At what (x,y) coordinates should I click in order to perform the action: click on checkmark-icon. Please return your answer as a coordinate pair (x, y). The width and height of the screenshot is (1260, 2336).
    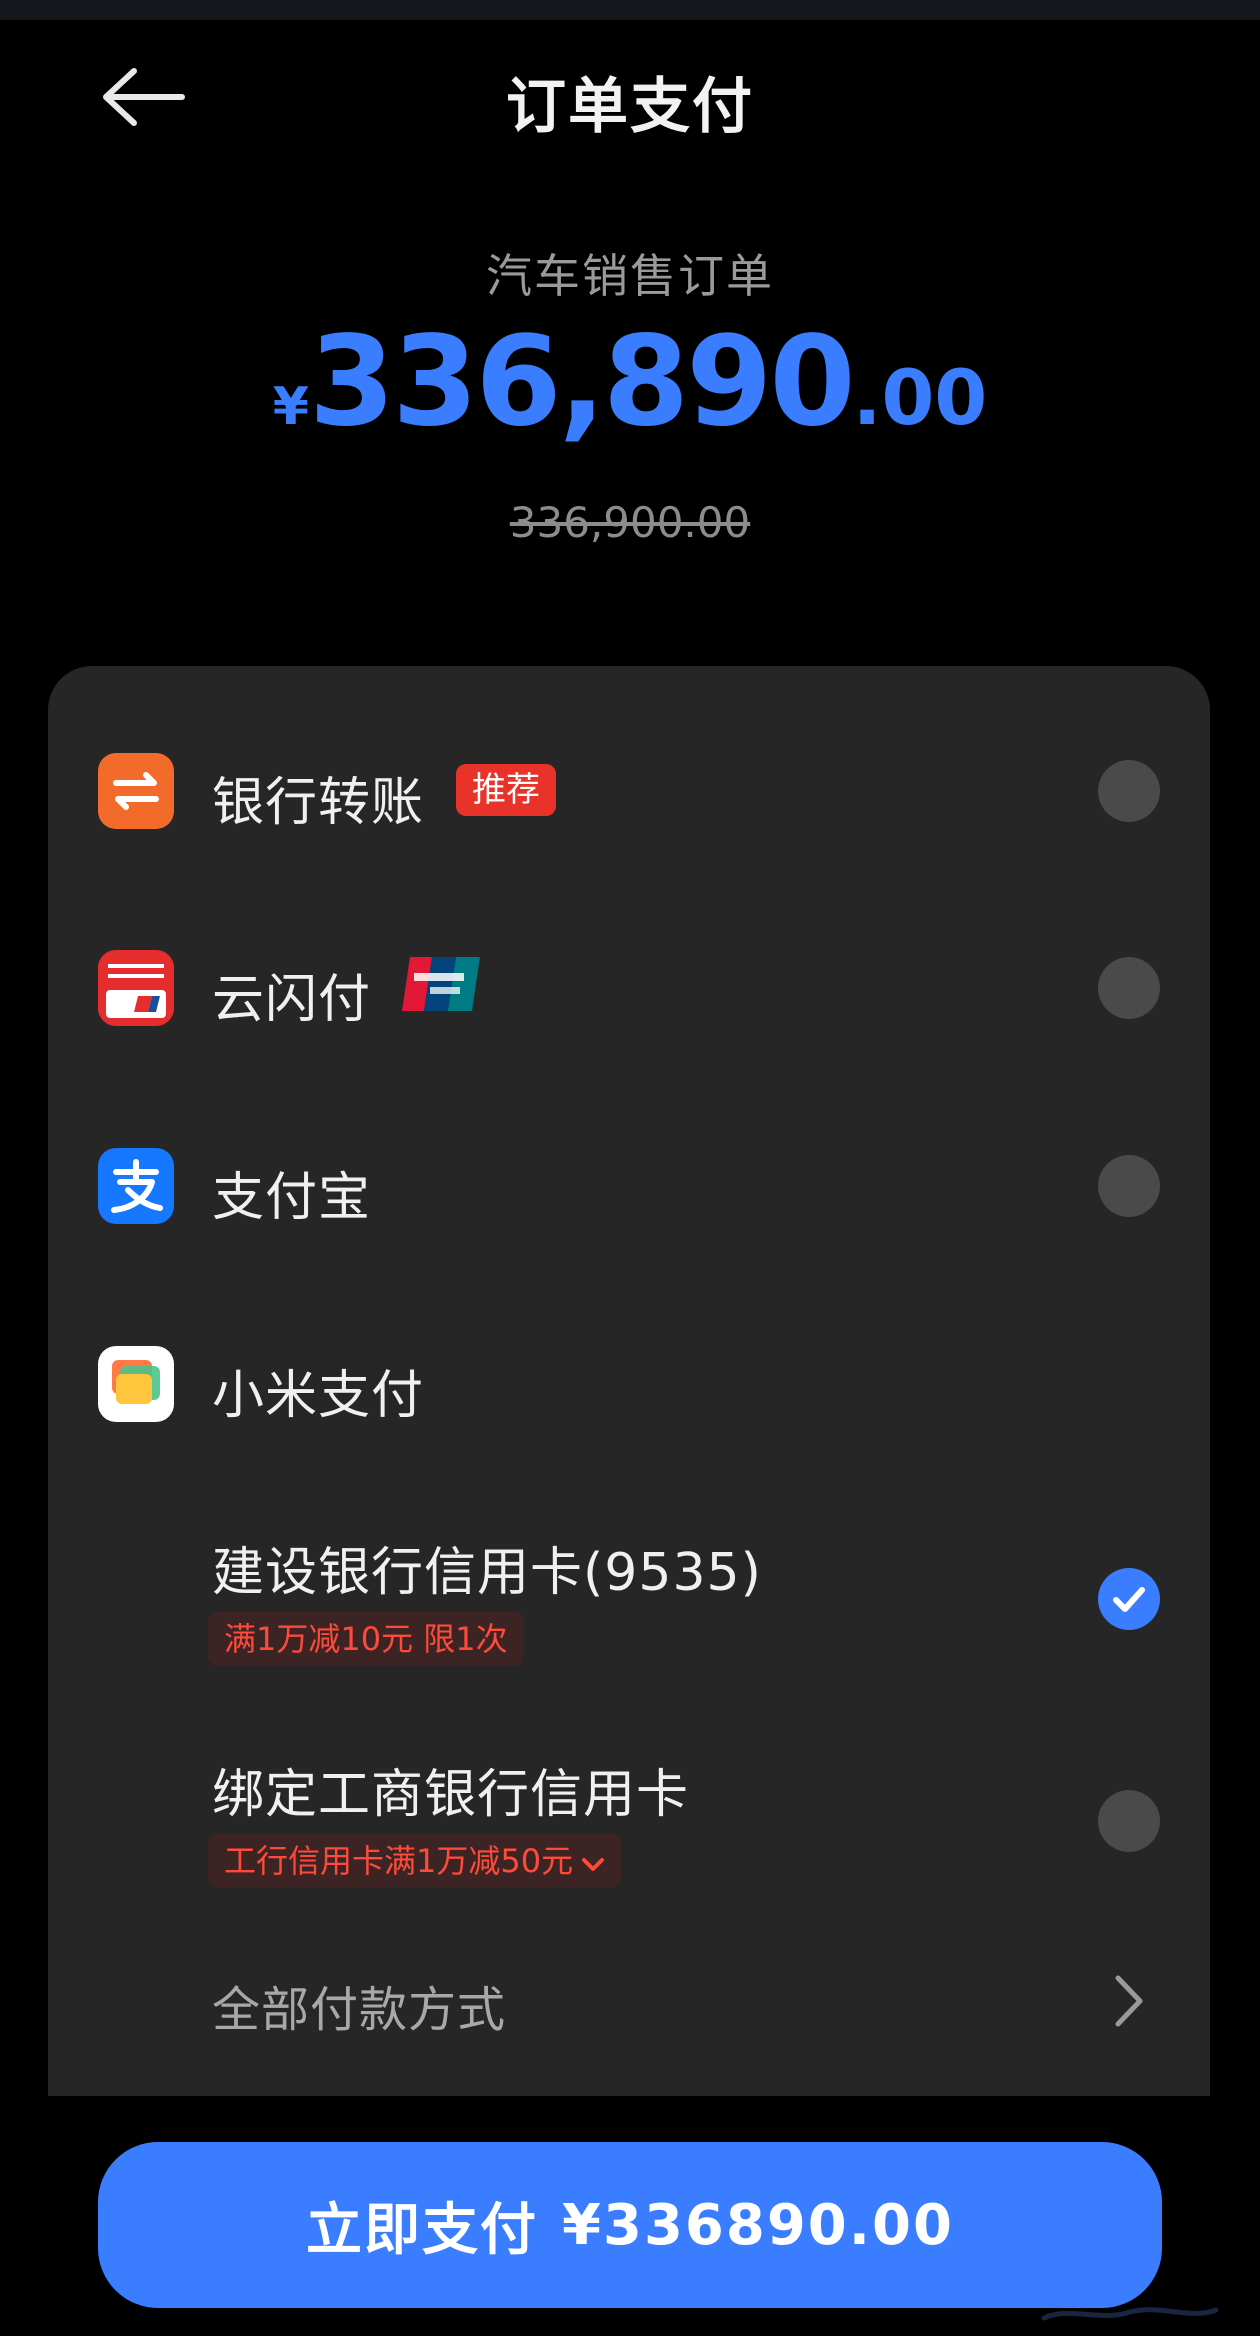
    Looking at the image, I should click on (1129, 1599).